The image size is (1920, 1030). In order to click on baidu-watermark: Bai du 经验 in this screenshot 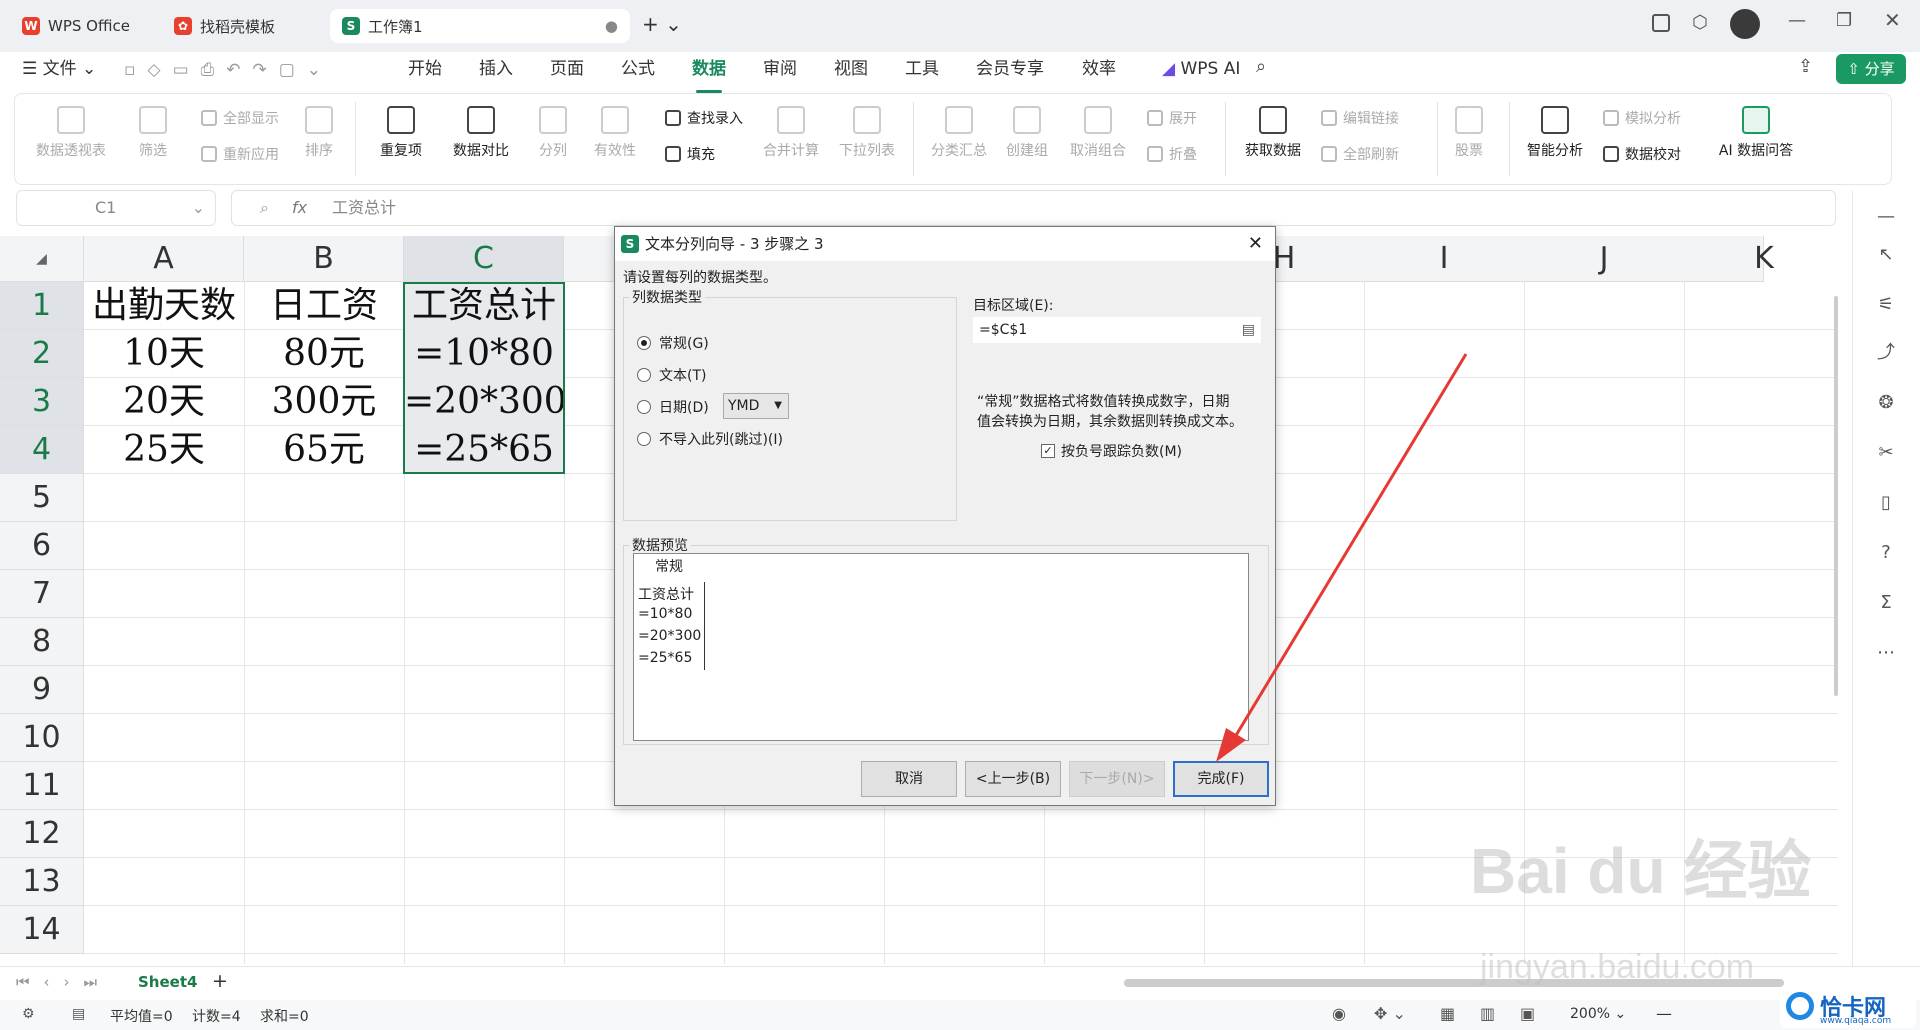, I will do `click(1641, 871)`.